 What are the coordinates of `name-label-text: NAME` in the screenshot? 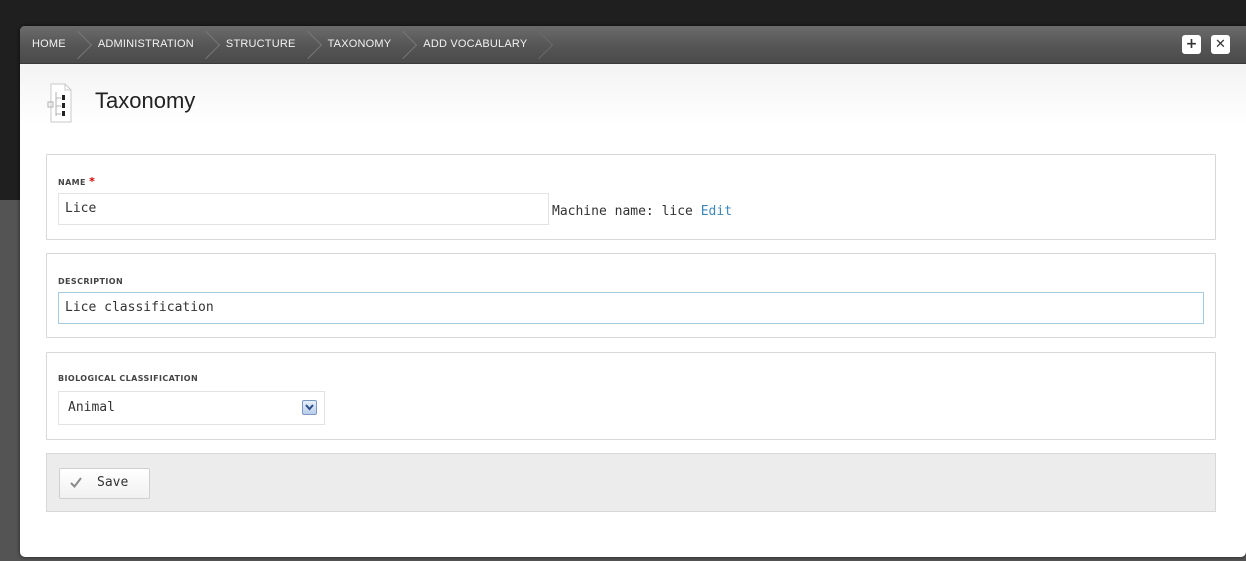 It's located at (72, 182).